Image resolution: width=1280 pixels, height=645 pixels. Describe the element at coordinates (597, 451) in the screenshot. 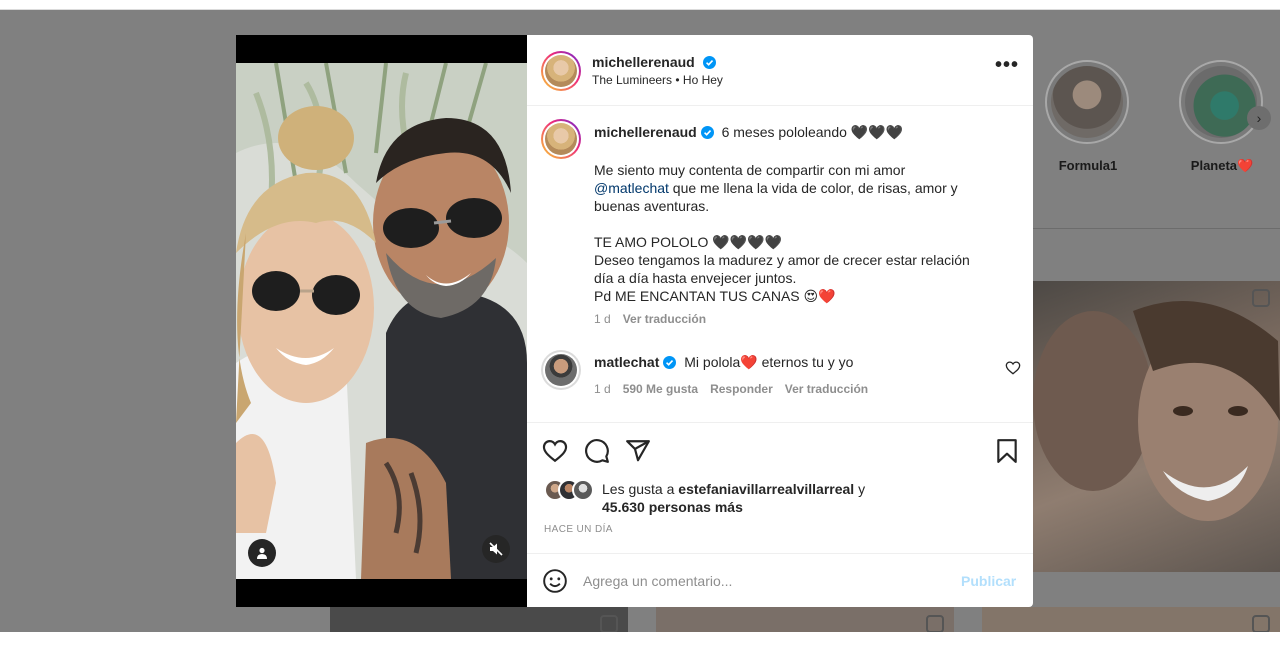

I see `comment-icon` at that location.